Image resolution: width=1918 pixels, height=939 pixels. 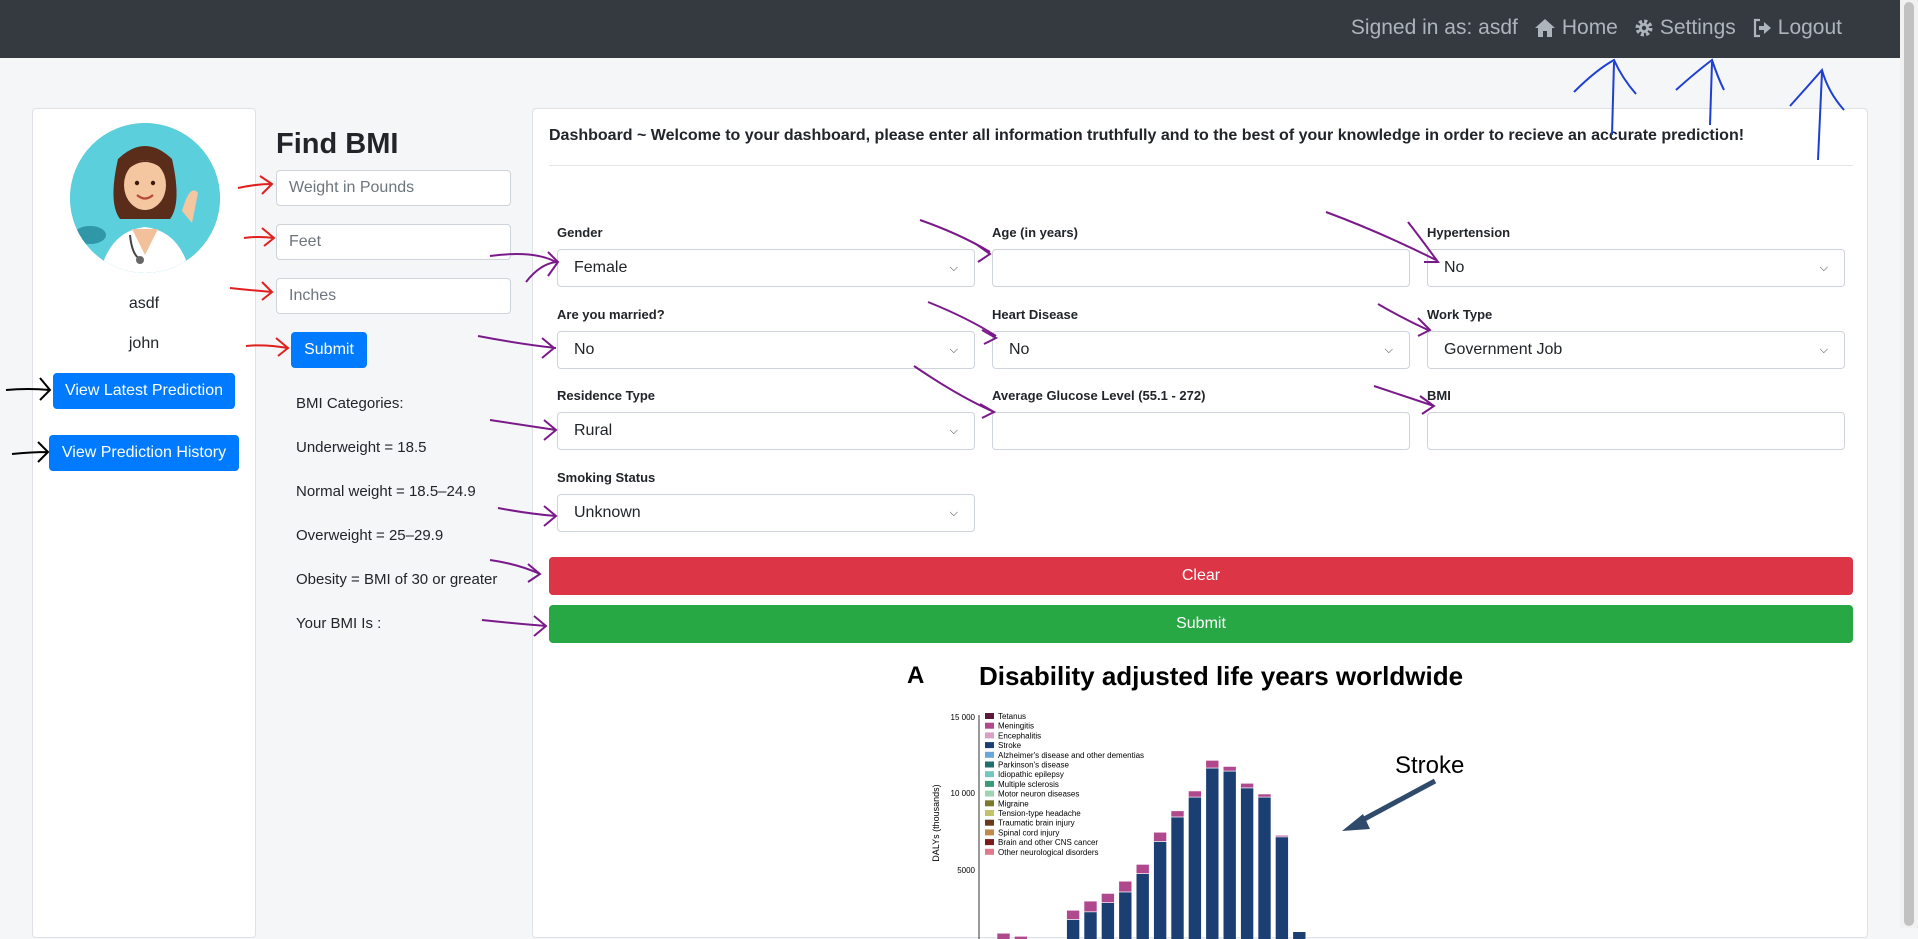 What do you see at coordinates (144, 391) in the screenshot?
I see `view-latest-prediction-button: View Latest Prediction` at bounding box center [144, 391].